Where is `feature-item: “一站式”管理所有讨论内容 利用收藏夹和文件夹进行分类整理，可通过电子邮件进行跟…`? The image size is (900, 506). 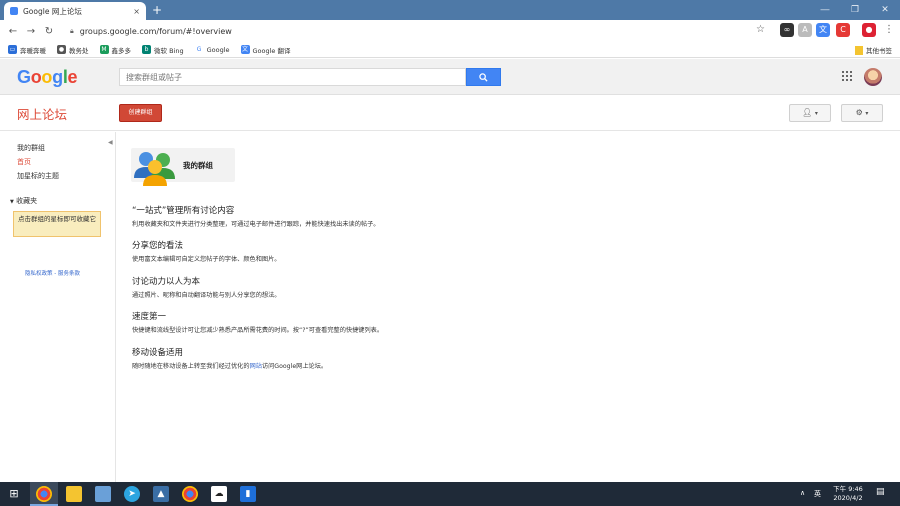 feature-item: “一站式”管理所有讨论内容 利用收藏夹和文件夹进行分类整理，可通过电子邮件进行跟… is located at coordinates (256, 216).